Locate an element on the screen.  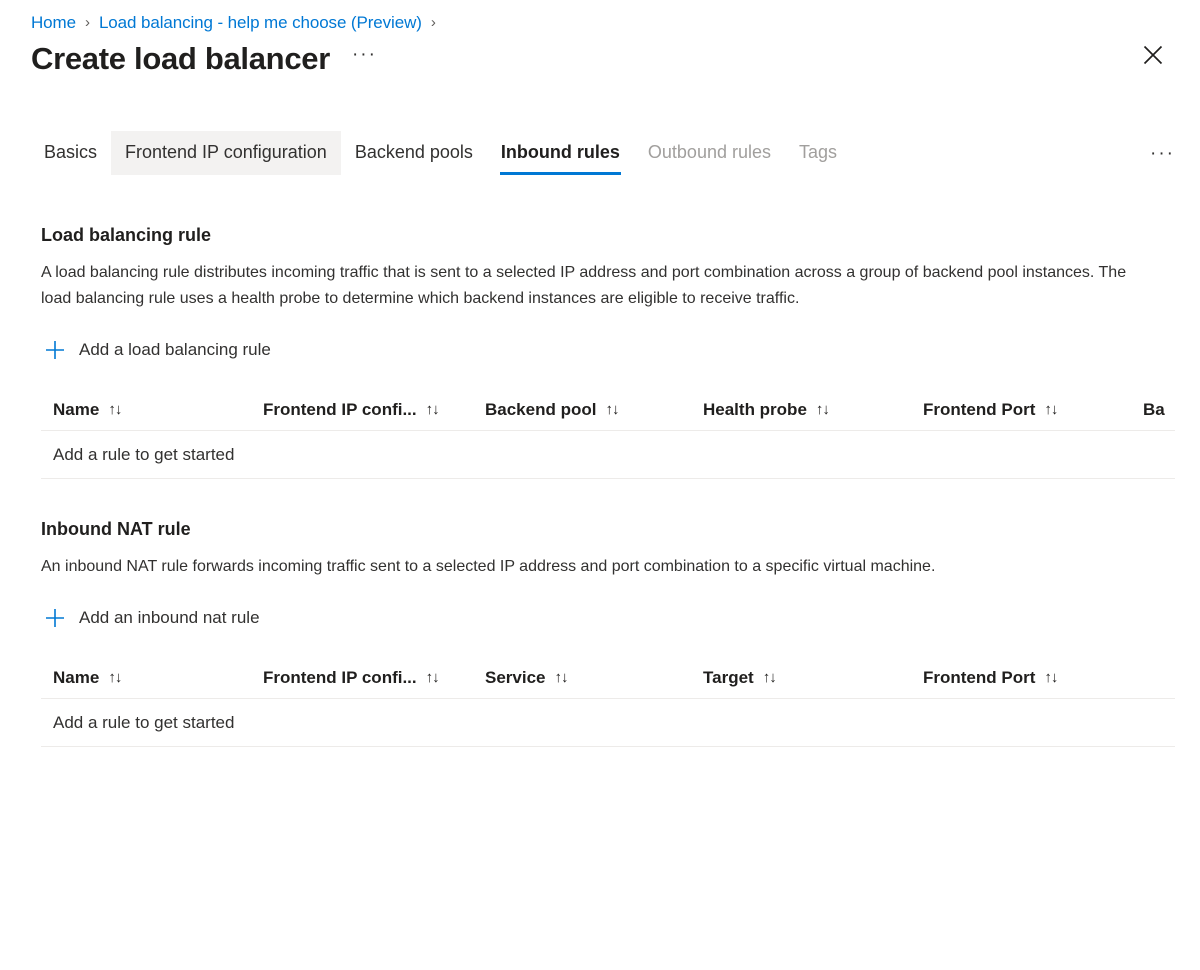
add-link-label: Add a load balancing rule is located at coordinates (175, 349).